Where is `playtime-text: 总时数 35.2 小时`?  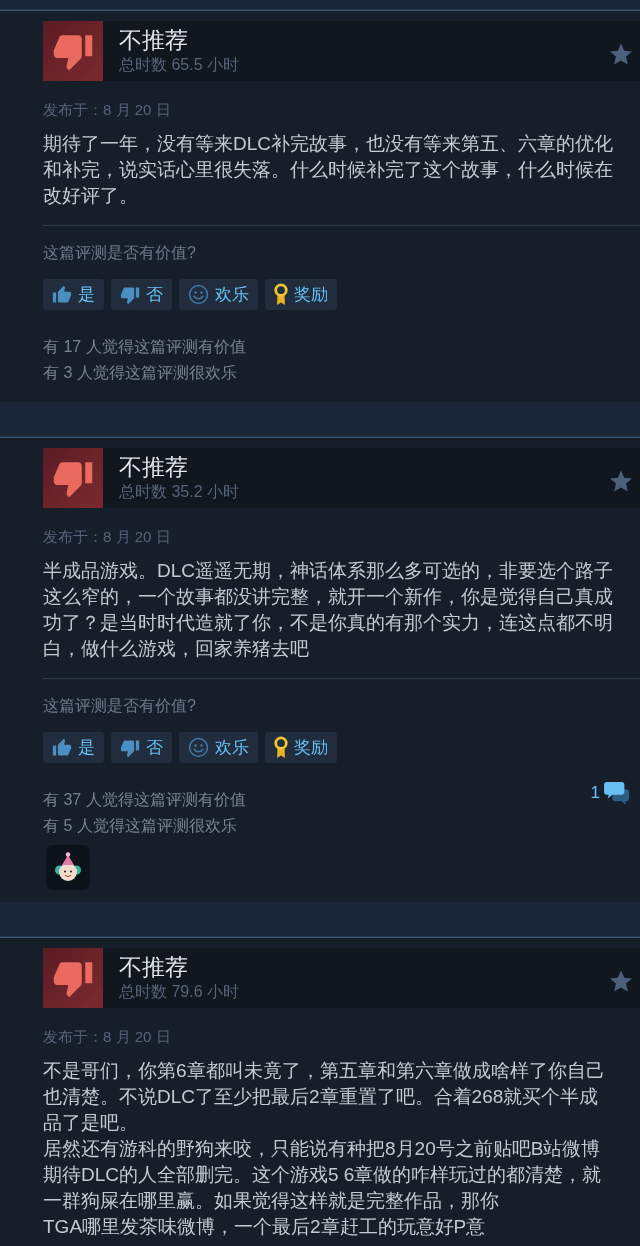
playtime-text: 总时数 35.2 小时 is located at coordinates (179, 492).